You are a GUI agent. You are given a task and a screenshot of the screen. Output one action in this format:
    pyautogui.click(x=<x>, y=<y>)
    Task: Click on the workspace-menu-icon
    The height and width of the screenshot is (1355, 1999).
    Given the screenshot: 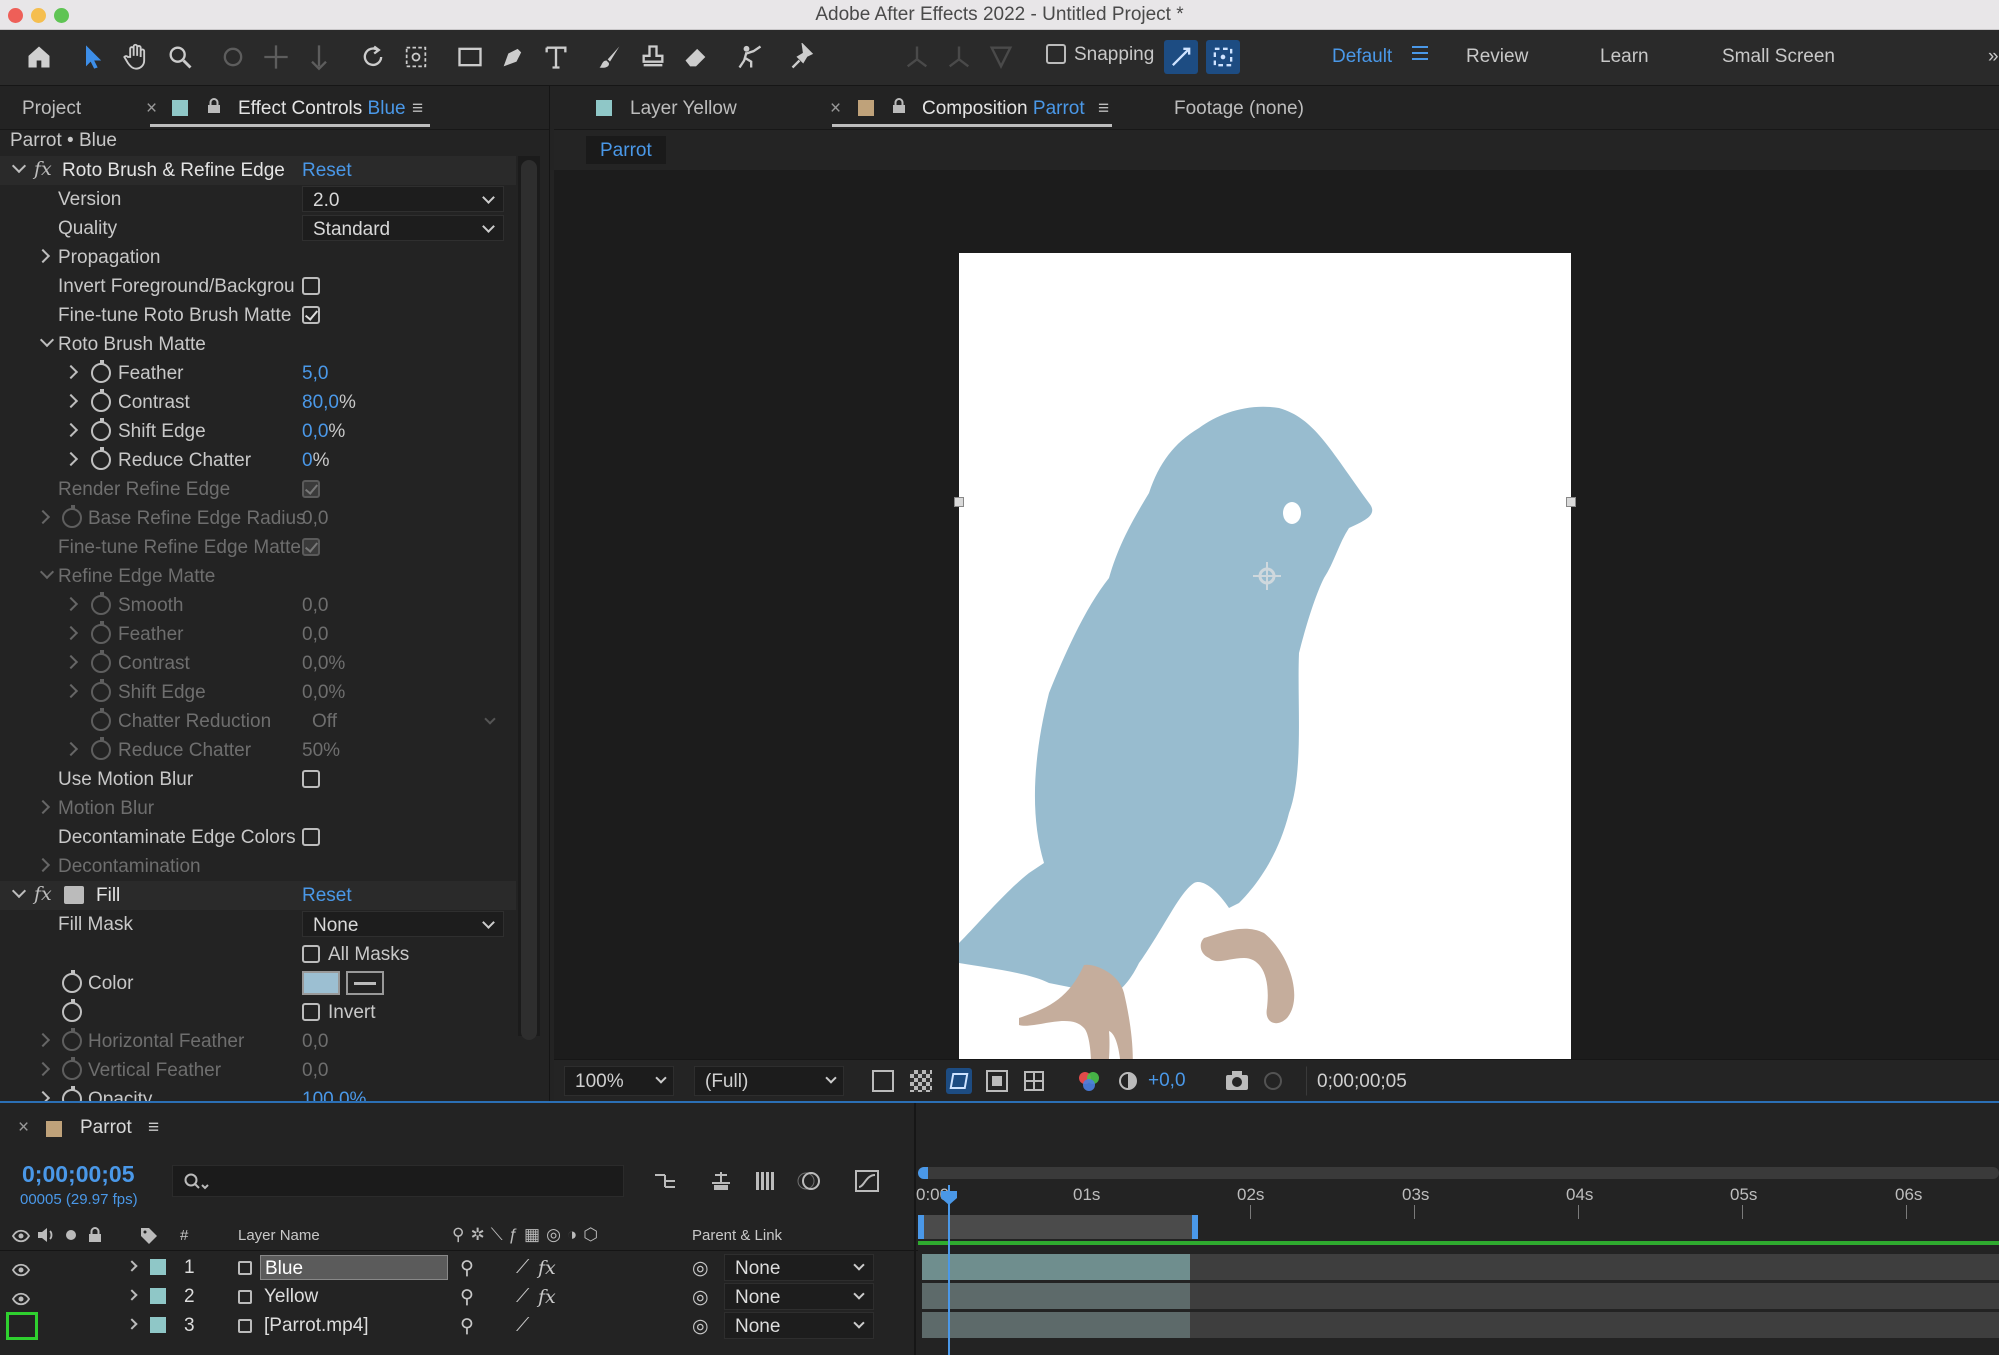 What is the action you would take?
    pyautogui.click(x=1420, y=53)
    